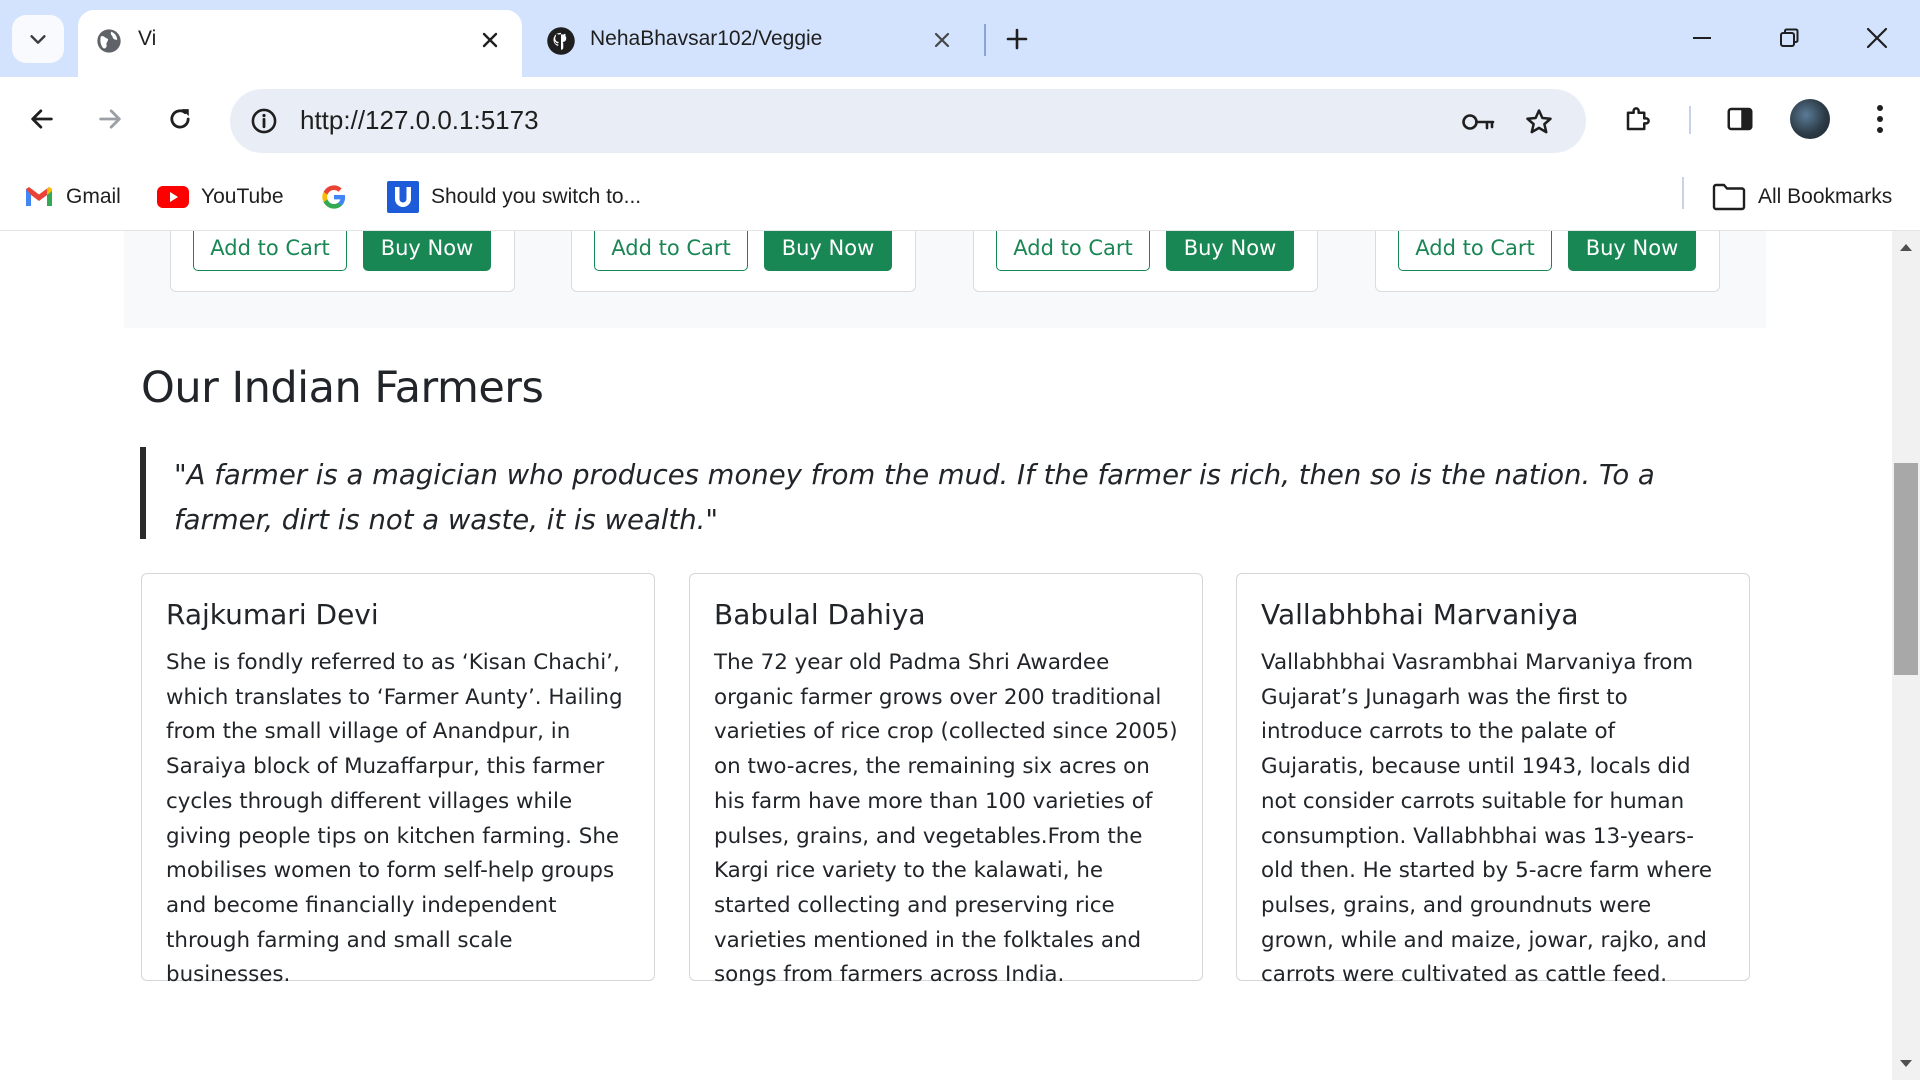 Image resolution: width=1920 pixels, height=1080 pixels. I want to click on tab-github: NehaBhavsar102/Veggie, so click(752, 43).